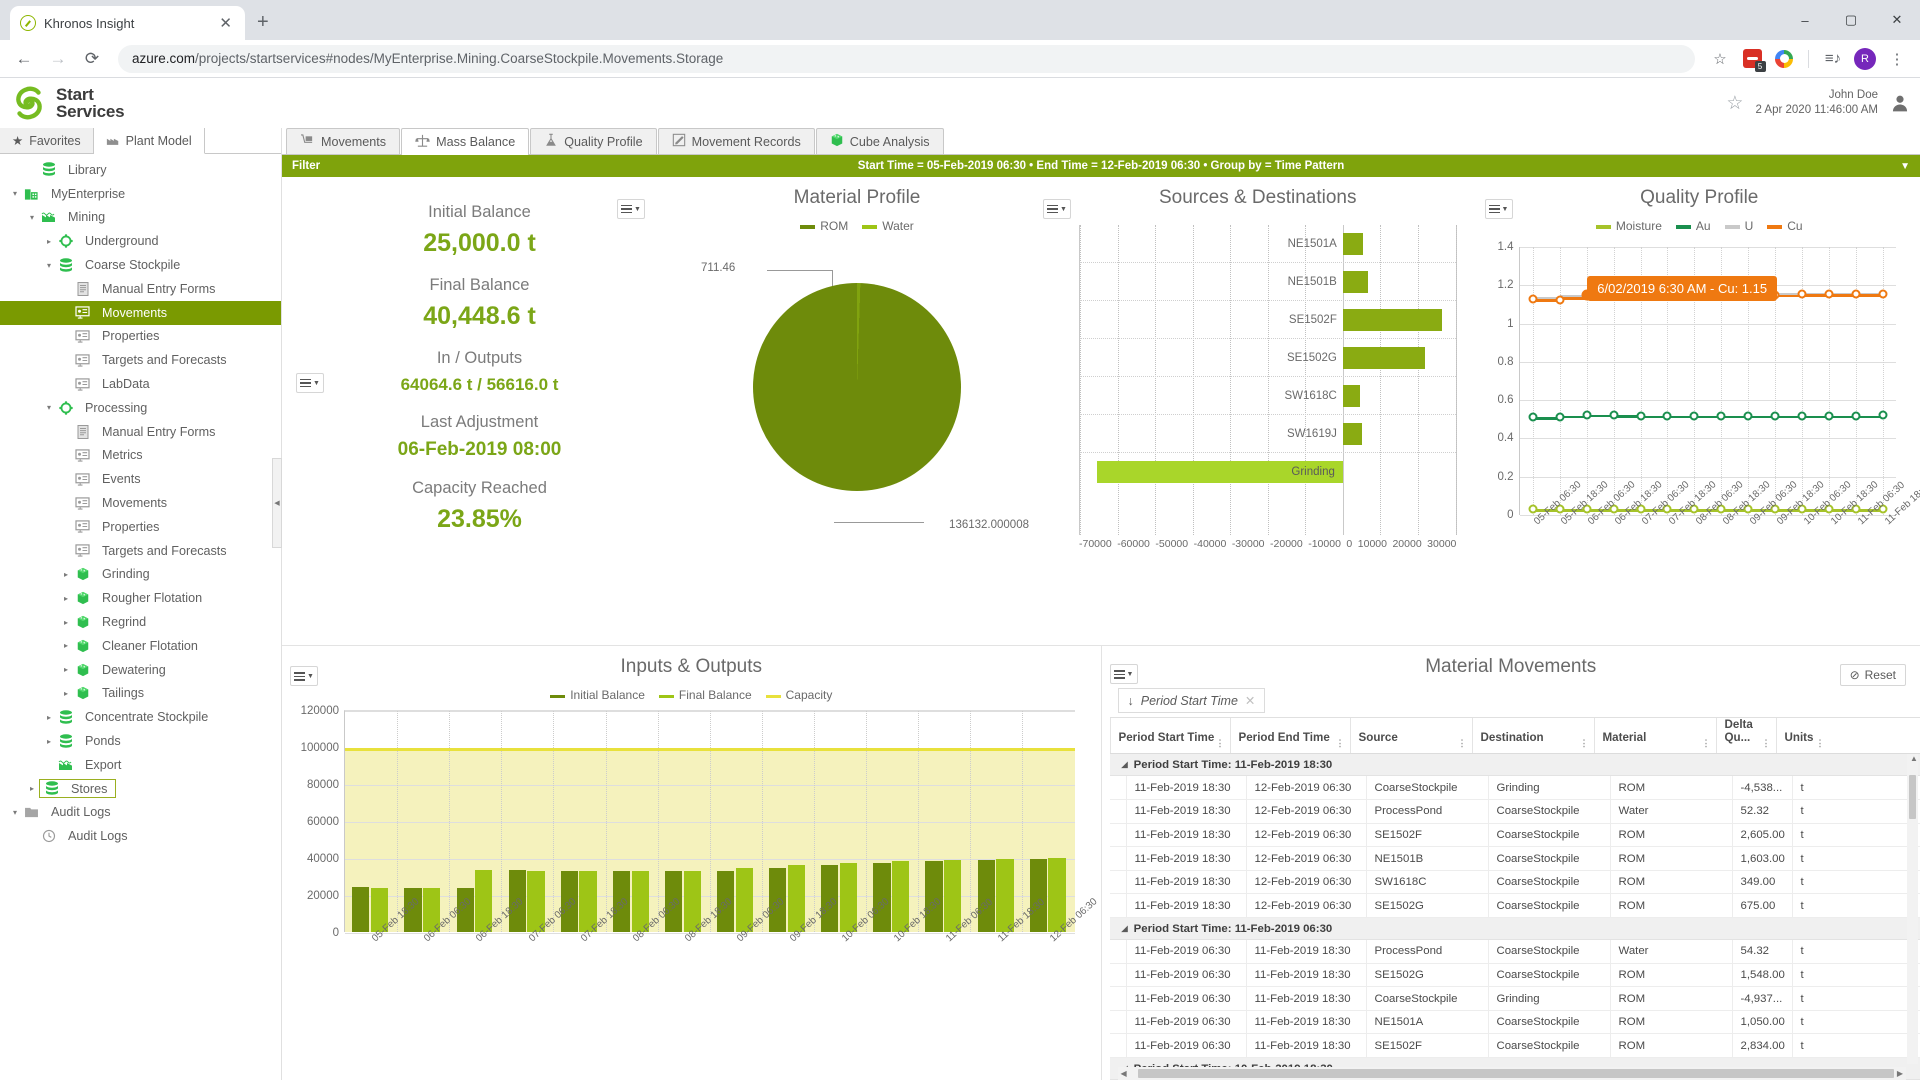  Describe the element at coordinates (140, 765) in the screenshot. I see `tree-node-export: Export` at that location.